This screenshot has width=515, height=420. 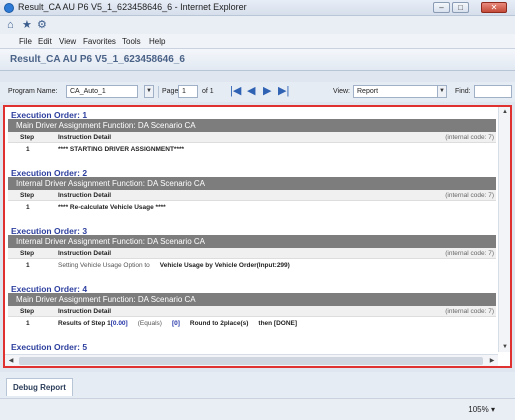 I want to click on execution-order-heading: Execution Order: 5, so click(x=49, y=347).